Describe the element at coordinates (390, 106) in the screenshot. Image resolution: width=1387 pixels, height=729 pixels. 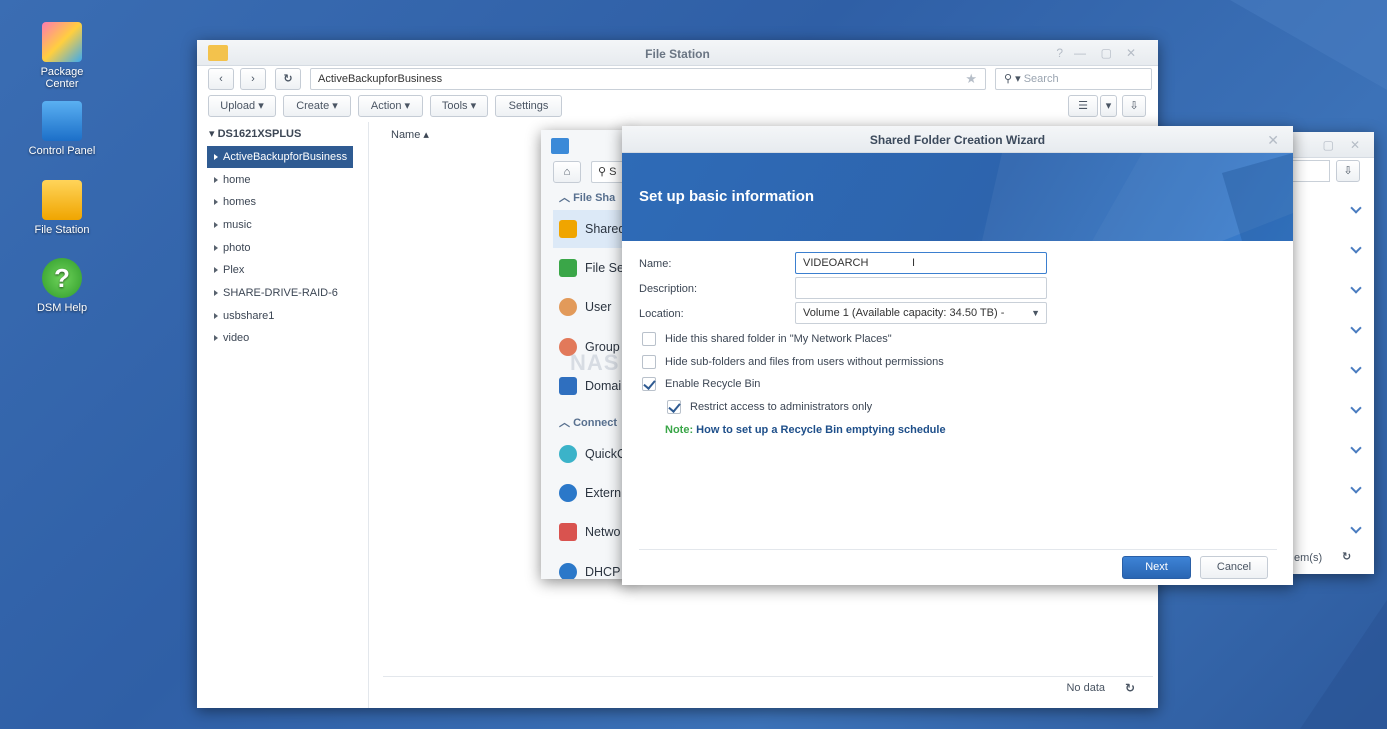
I see `action-button: Action ▾` at that location.